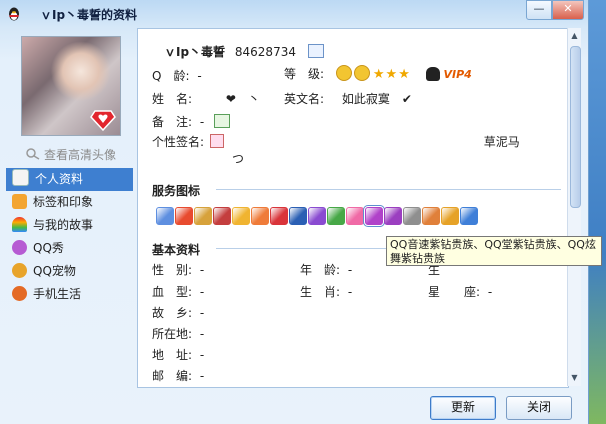 This screenshot has height=424, width=606. What do you see at coordinates (350, 270) in the screenshot?
I see `age2-value: -` at bounding box center [350, 270].